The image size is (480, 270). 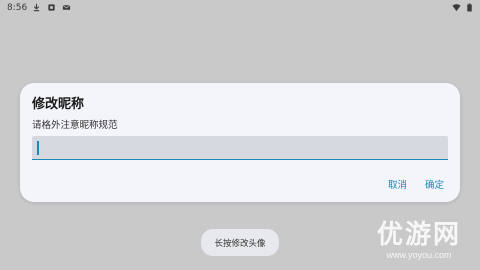 What do you see at coordinates (416, 184) in the screenshot?
I see `dialog-actions: 取消 确定` at bounding box center [416, 184].